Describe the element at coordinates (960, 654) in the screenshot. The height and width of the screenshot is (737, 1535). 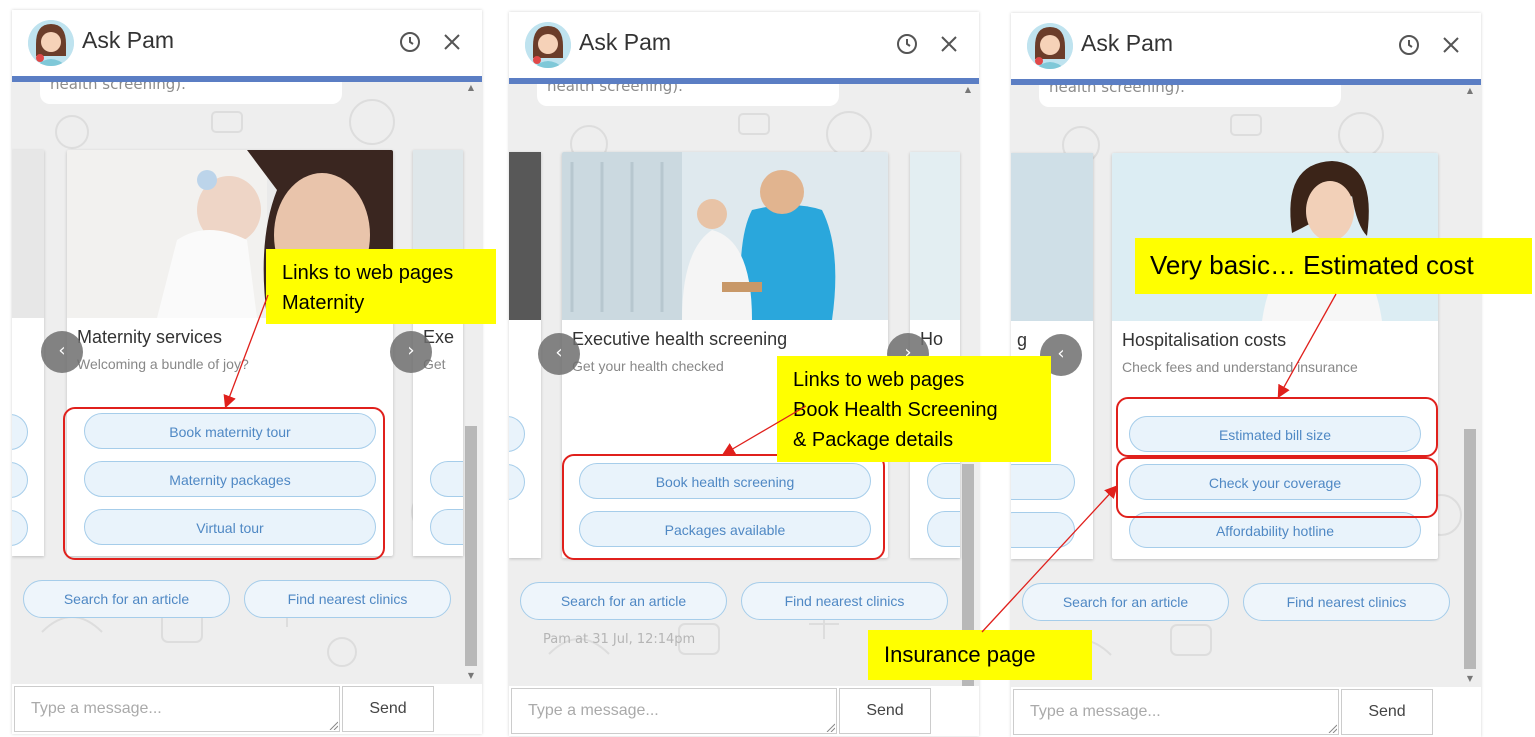
I see `annotation-line: Insurance page` at that location.